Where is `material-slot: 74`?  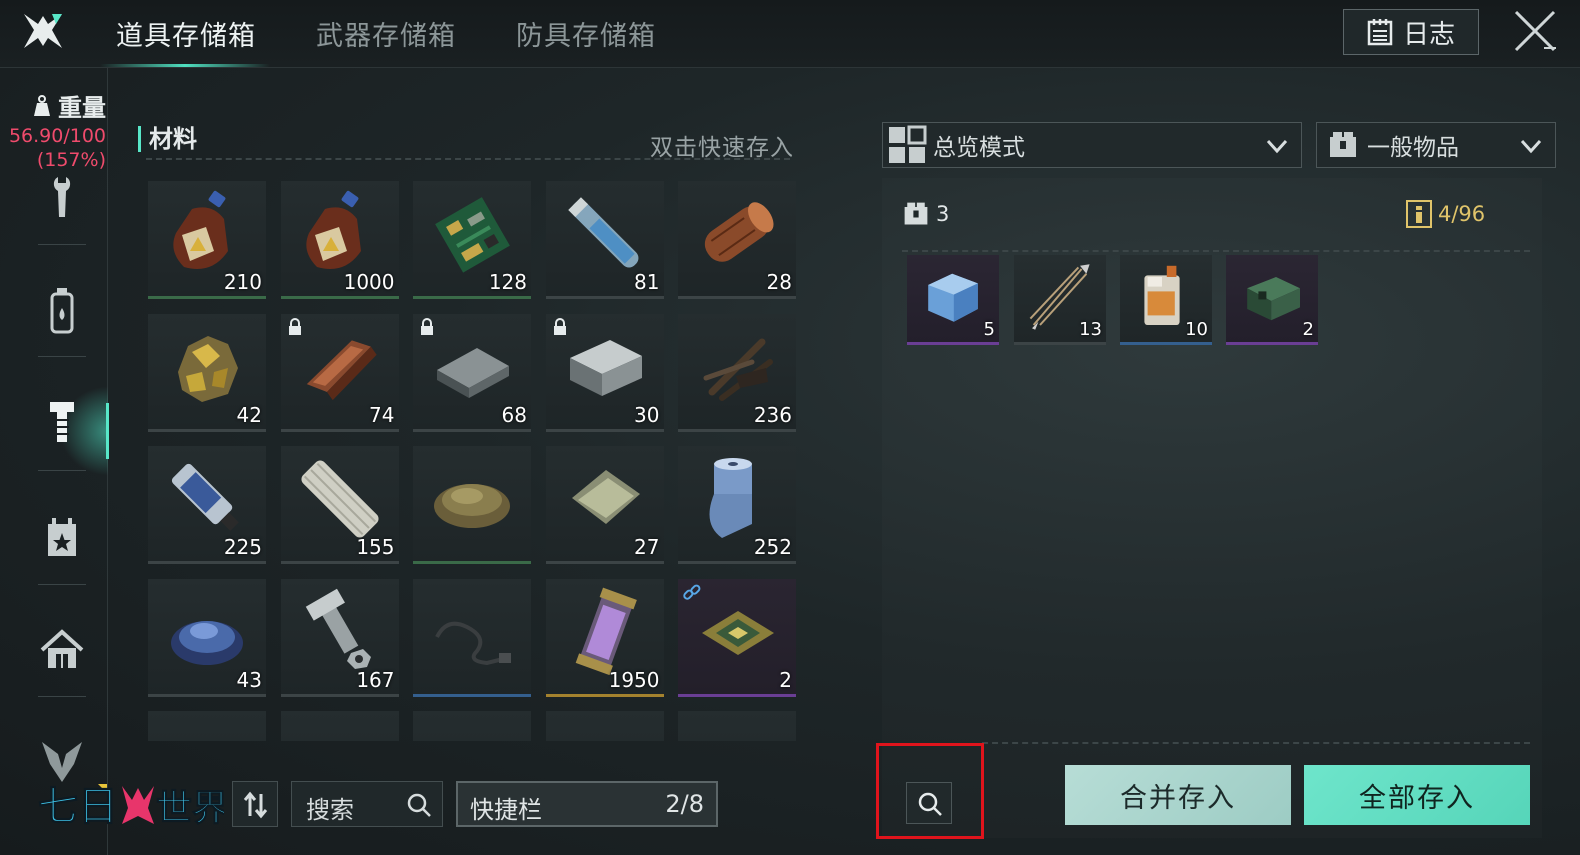 material-slot: 74 is located at coordinates (339, 372).